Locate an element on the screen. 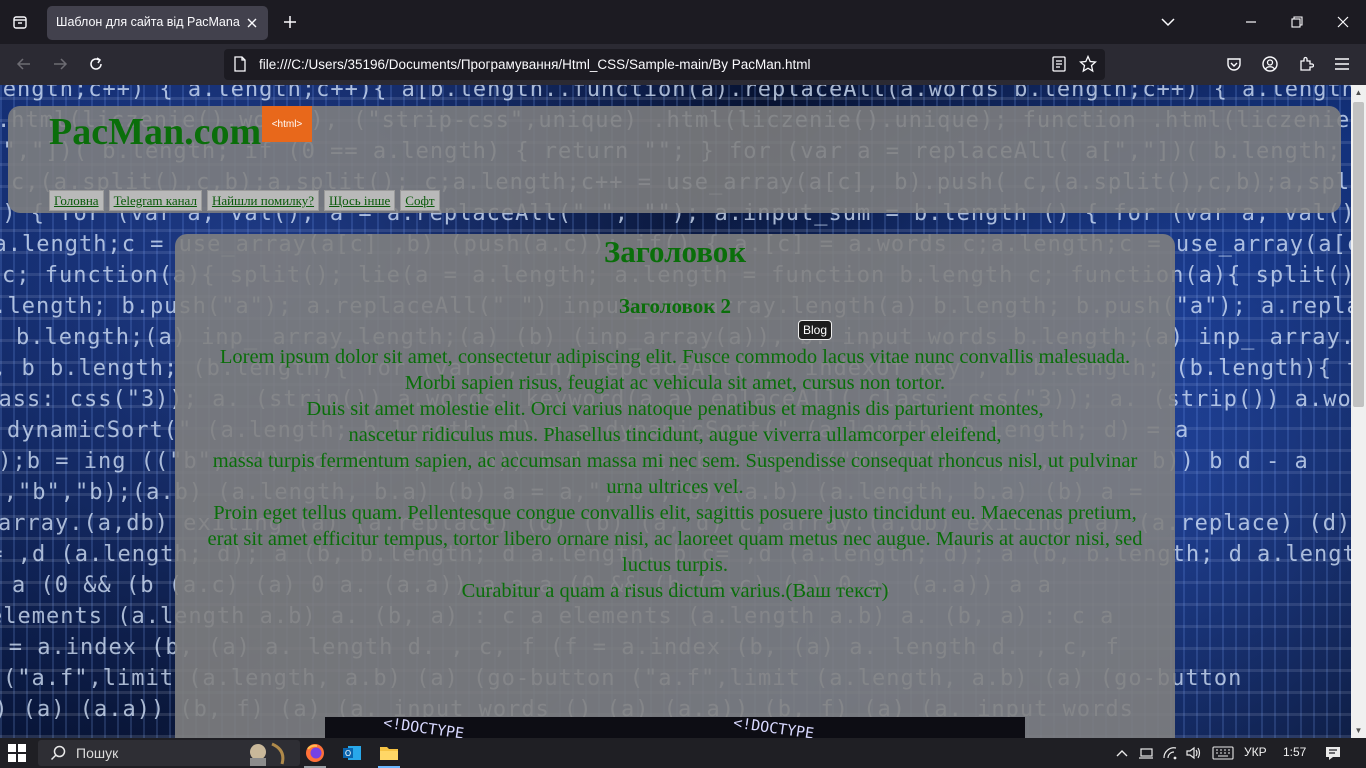 The width and height of the screenshot is (1366, 768). text-line: urna ultrices vel. is located at coordinates (675, 487).